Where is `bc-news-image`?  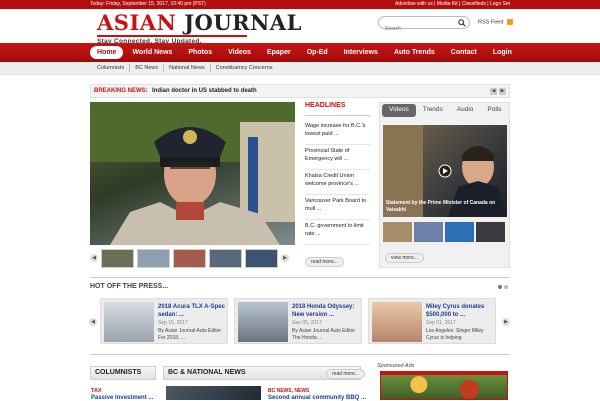 bc-news-image is located at coordinates (213, 393).